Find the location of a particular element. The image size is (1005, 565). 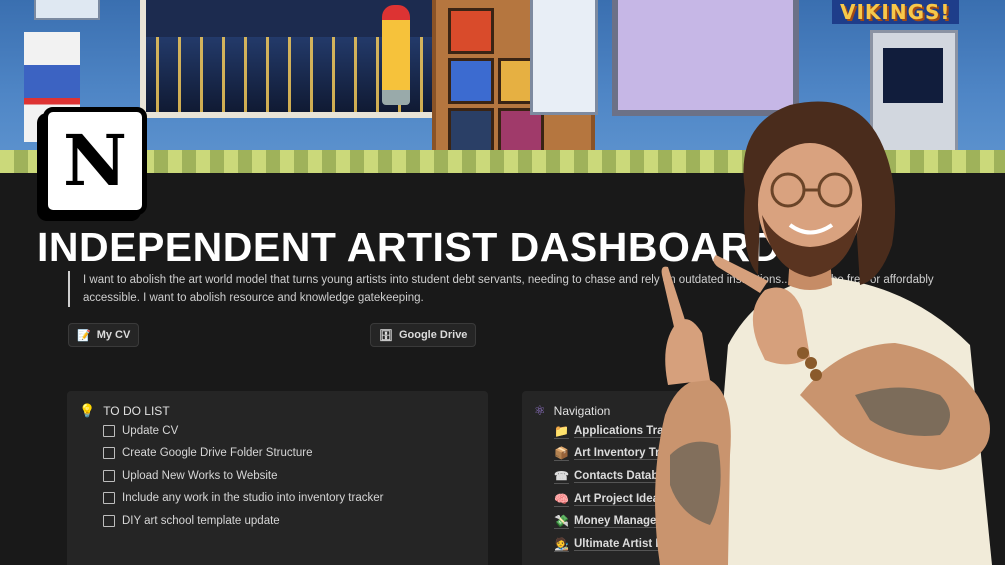

box-icon: 📦 is located at coordinates (561, 453).